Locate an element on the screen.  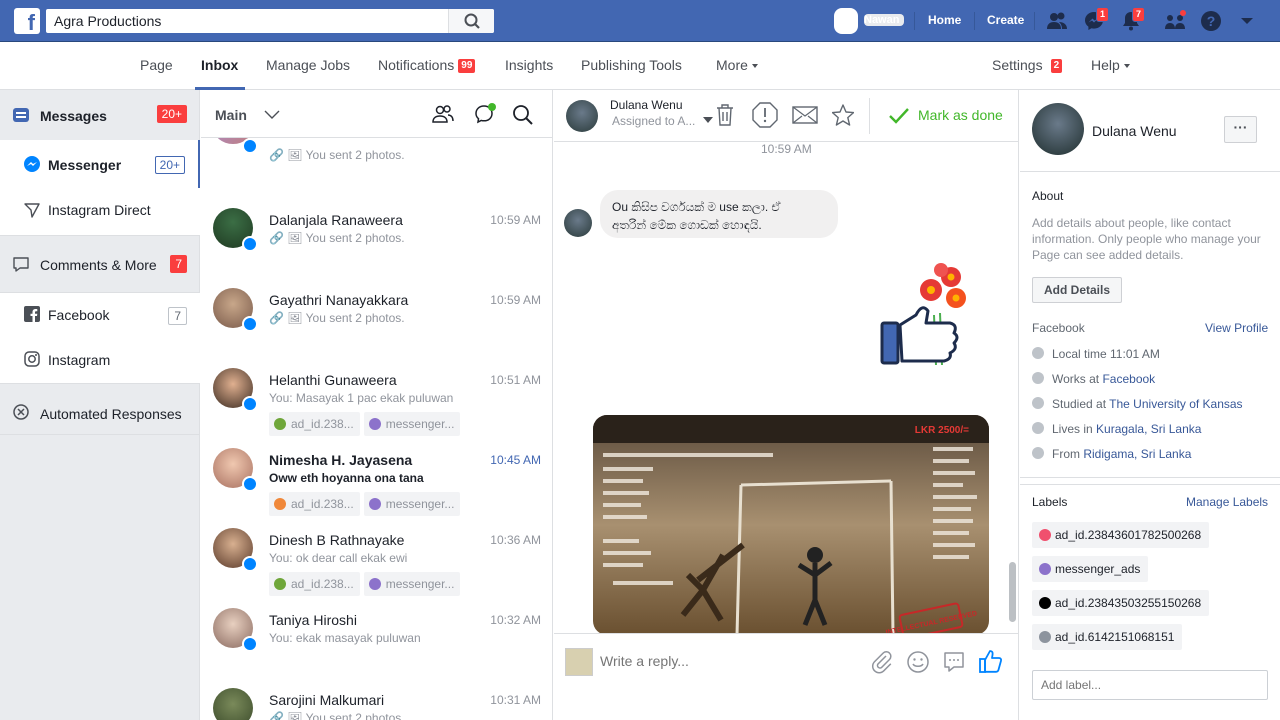
nav-help: Help is located at coordinates (1110, 65).